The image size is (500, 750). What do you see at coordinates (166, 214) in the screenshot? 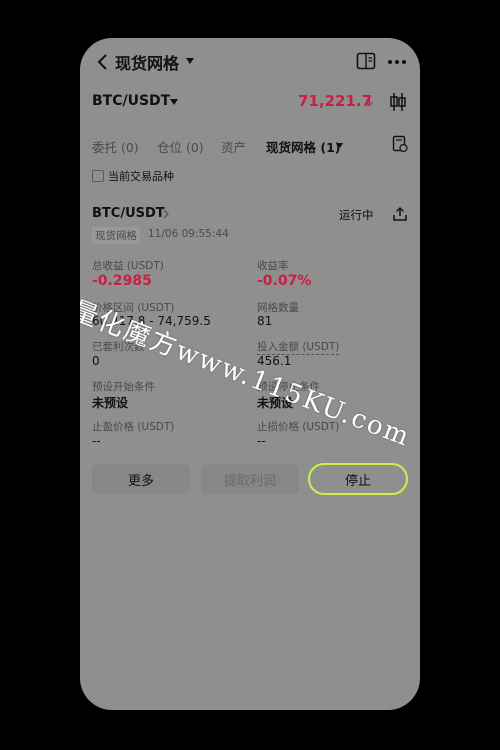
I see `chevron-right-icon` at bounding box center [166, 214].